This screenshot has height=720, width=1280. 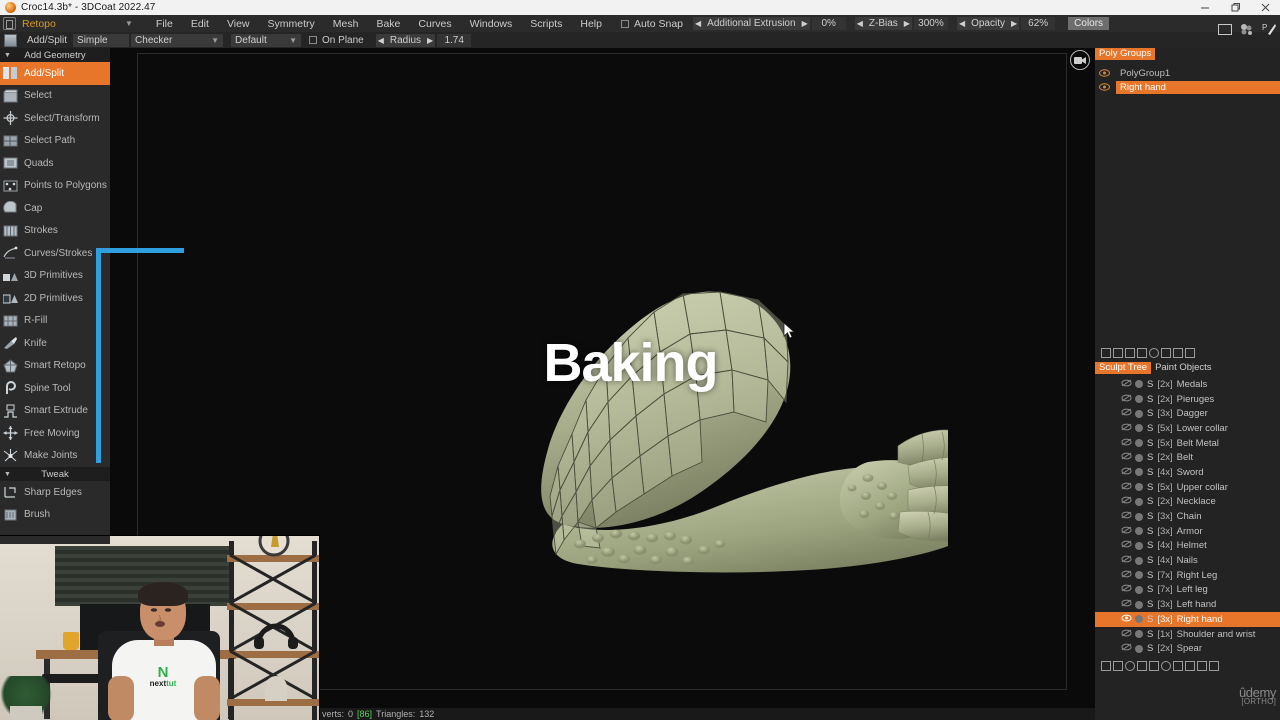 I want to click on list-item: S [1x] Shoulder and wrist, so click(x=1187, y=634).